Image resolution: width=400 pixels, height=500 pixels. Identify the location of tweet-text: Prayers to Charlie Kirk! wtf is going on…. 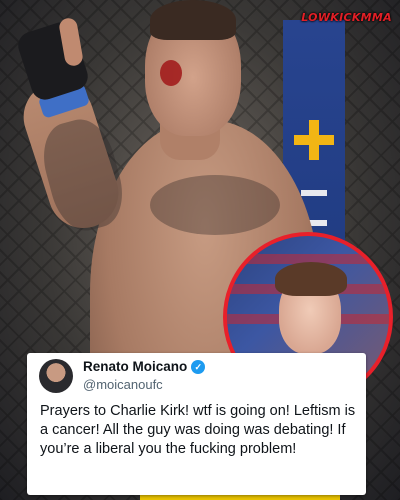
(198, 430).